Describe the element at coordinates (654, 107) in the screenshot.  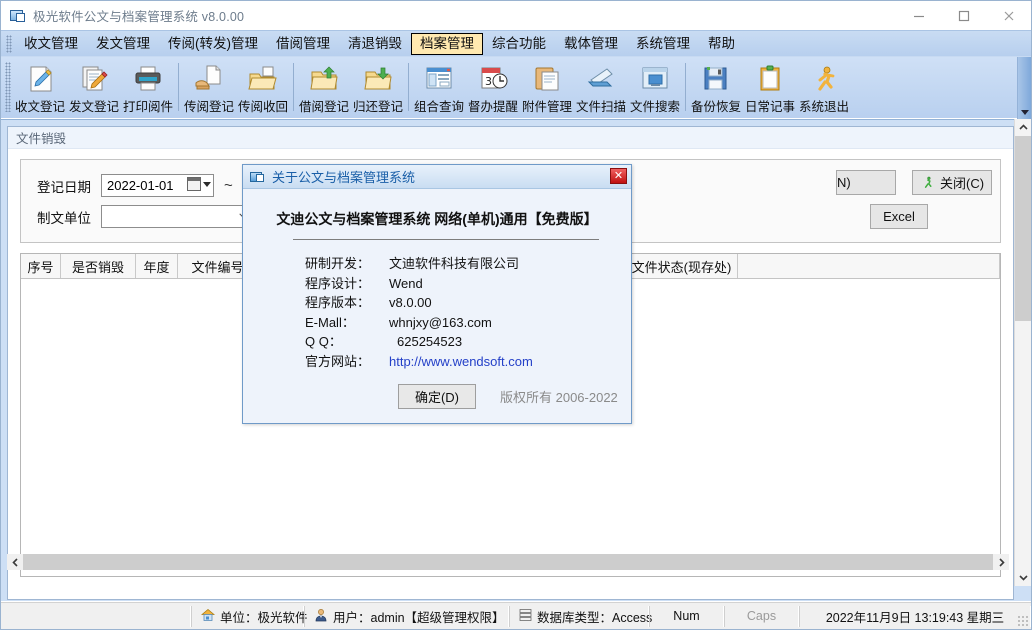
I see `toolbar-label: 文件搜索` at that location.